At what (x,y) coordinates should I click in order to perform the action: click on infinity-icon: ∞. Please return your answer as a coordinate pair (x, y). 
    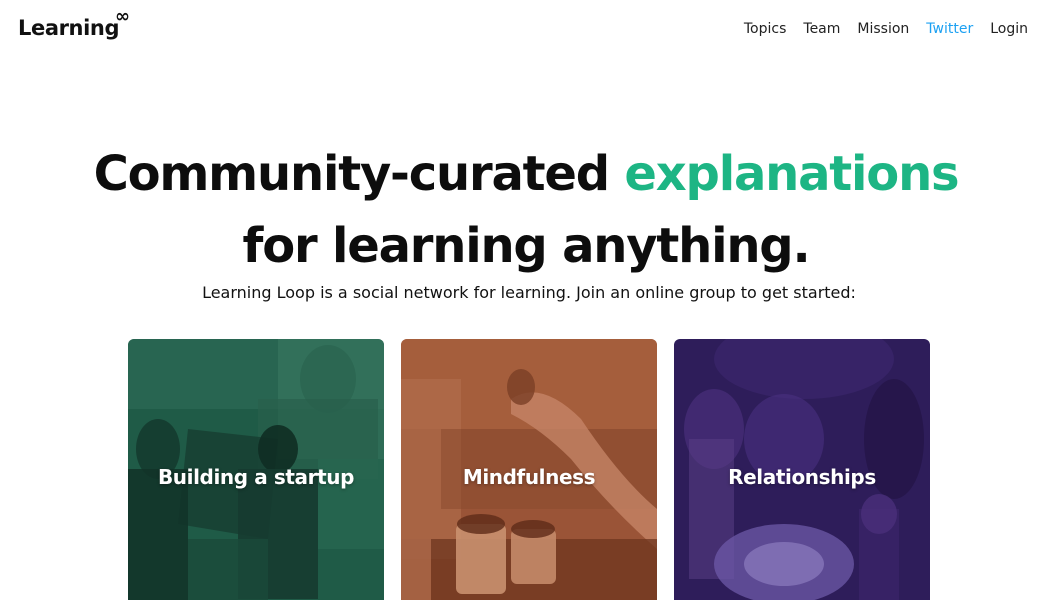
    Looking at the image, I should click on (122, 16).